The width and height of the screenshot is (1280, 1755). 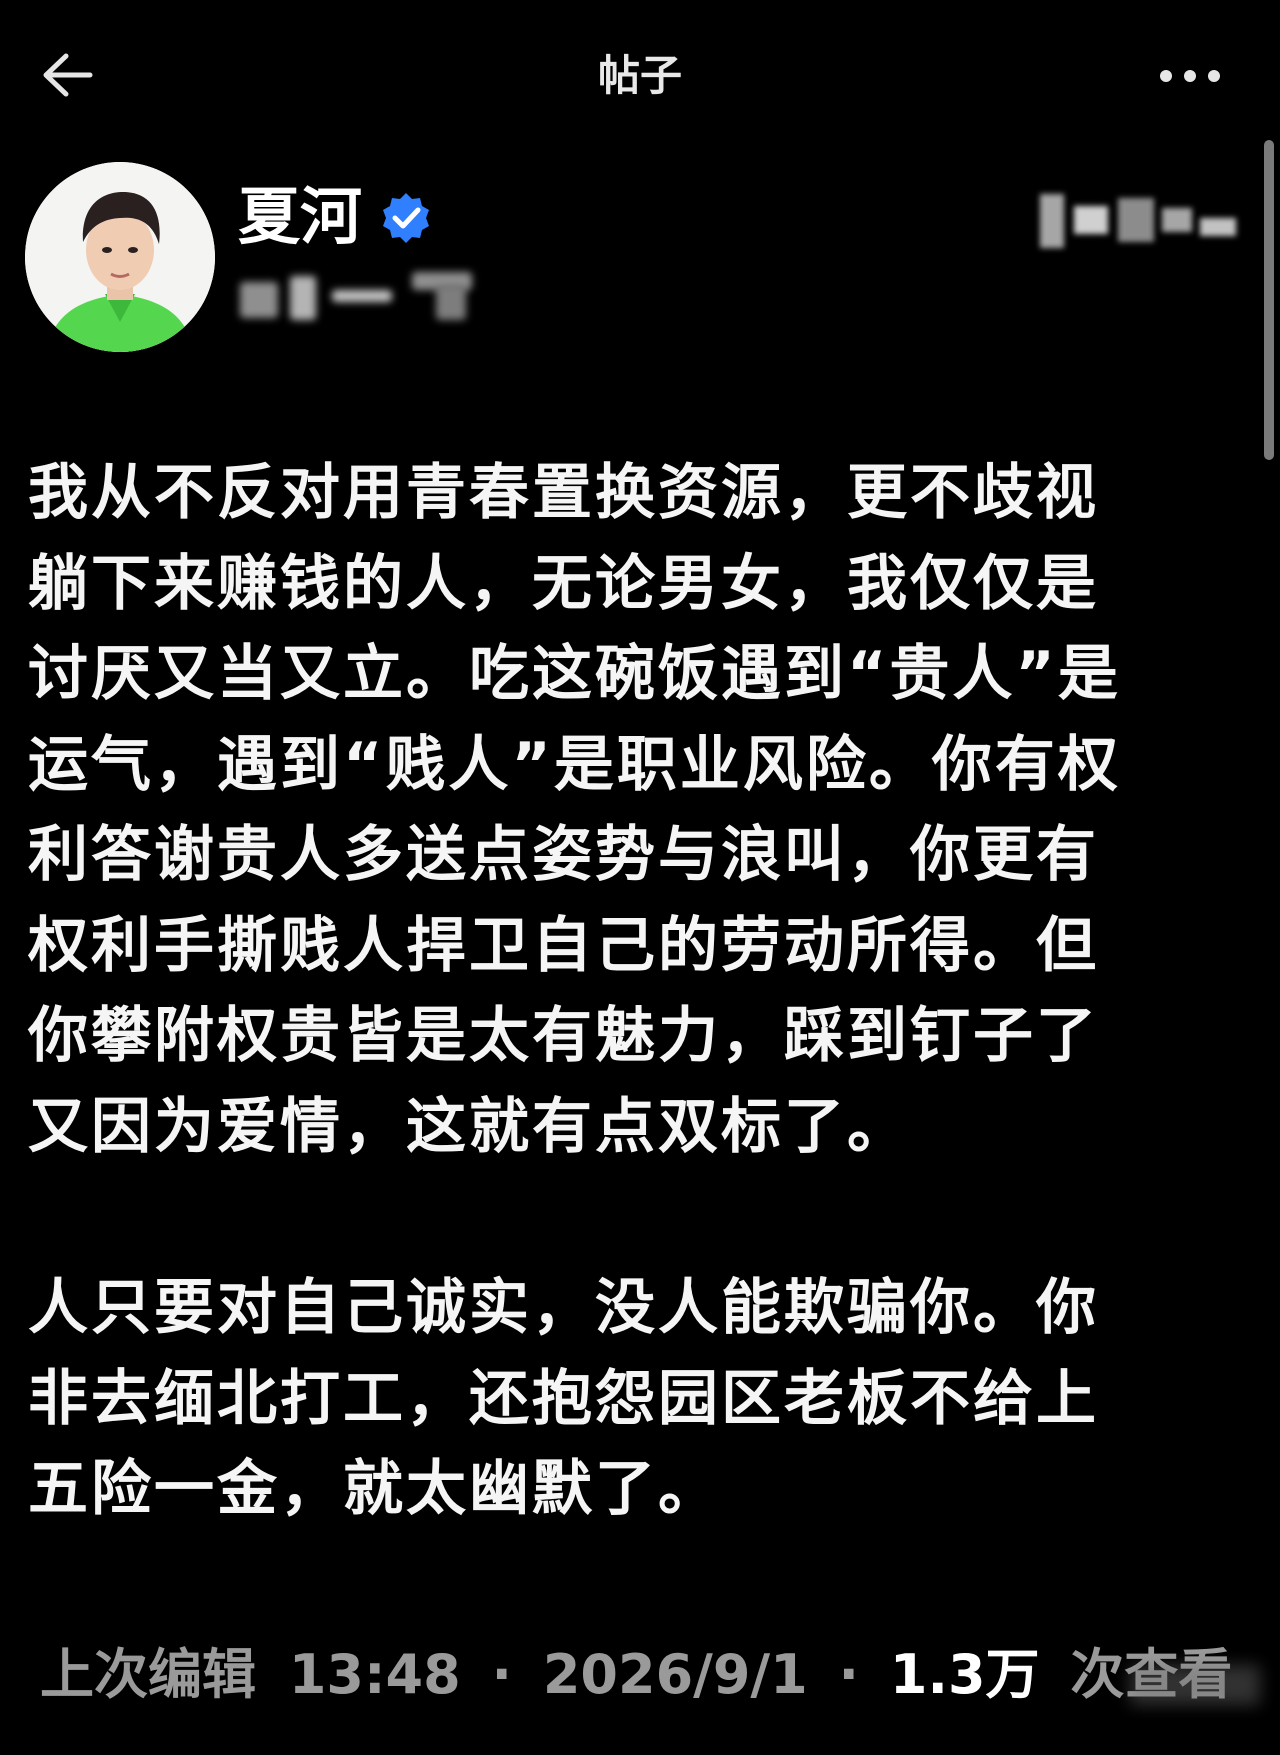 I want to click on avatar, so click(x=120, y=257).